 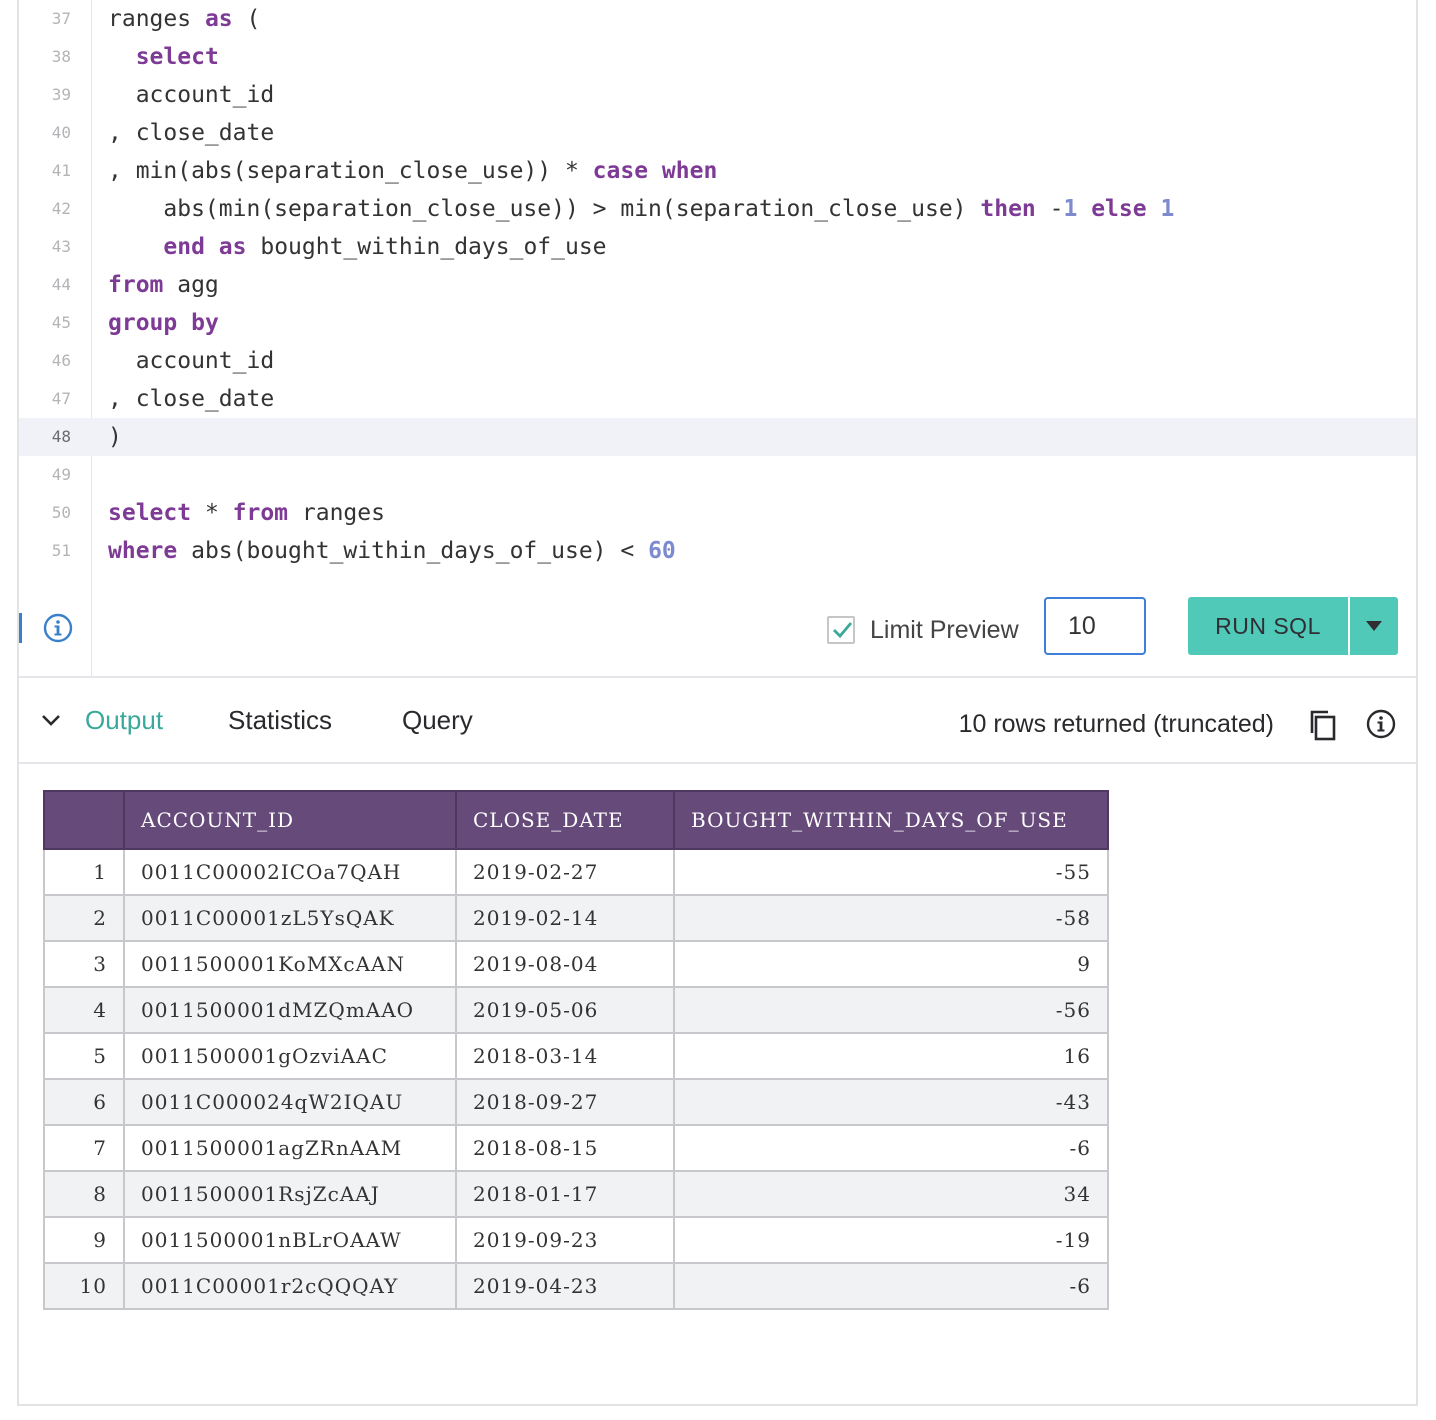 What do you see at coordinates (184, 247) in the screenshot?
I see `sql-keyword: end` at bounding box center [184, 247].